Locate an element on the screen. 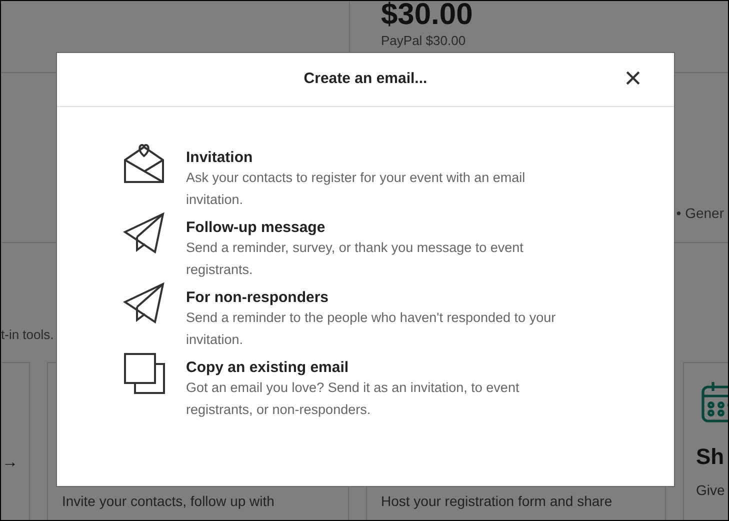  option-title: For non-responders is located at coordinates (378, 298).